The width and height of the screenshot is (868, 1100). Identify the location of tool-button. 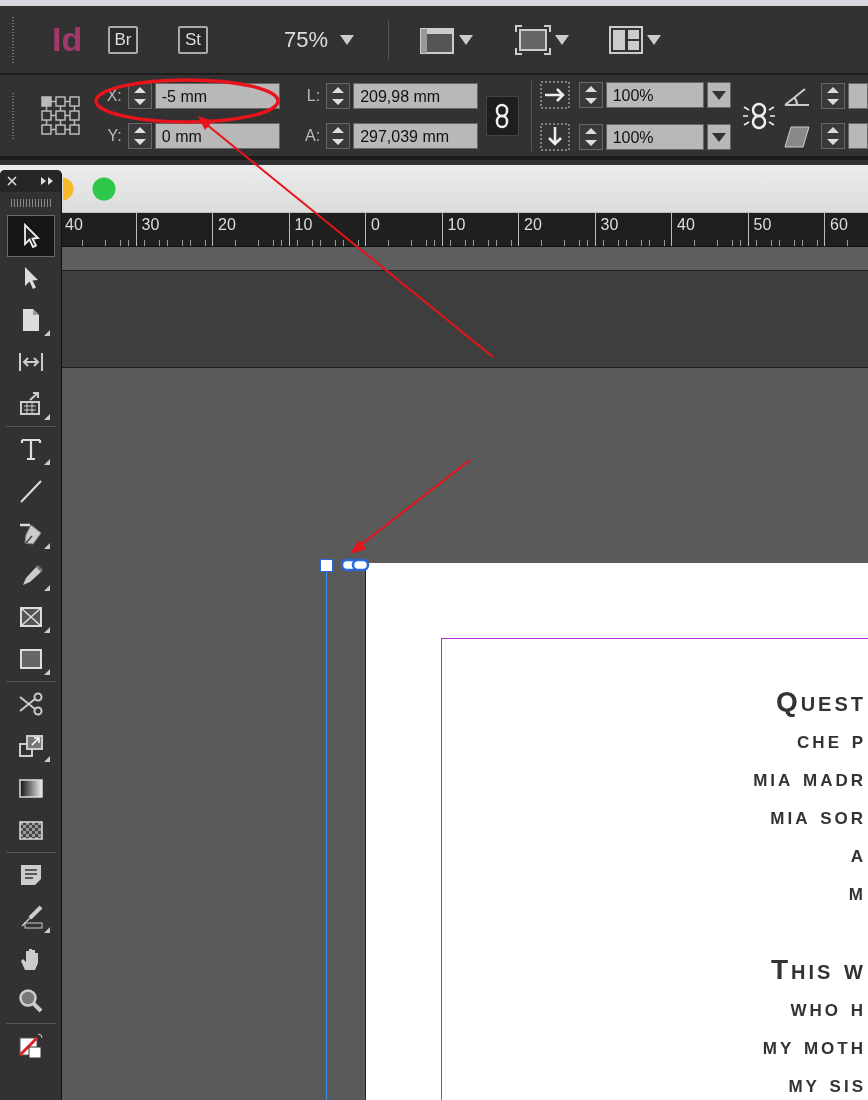
(30, 236).